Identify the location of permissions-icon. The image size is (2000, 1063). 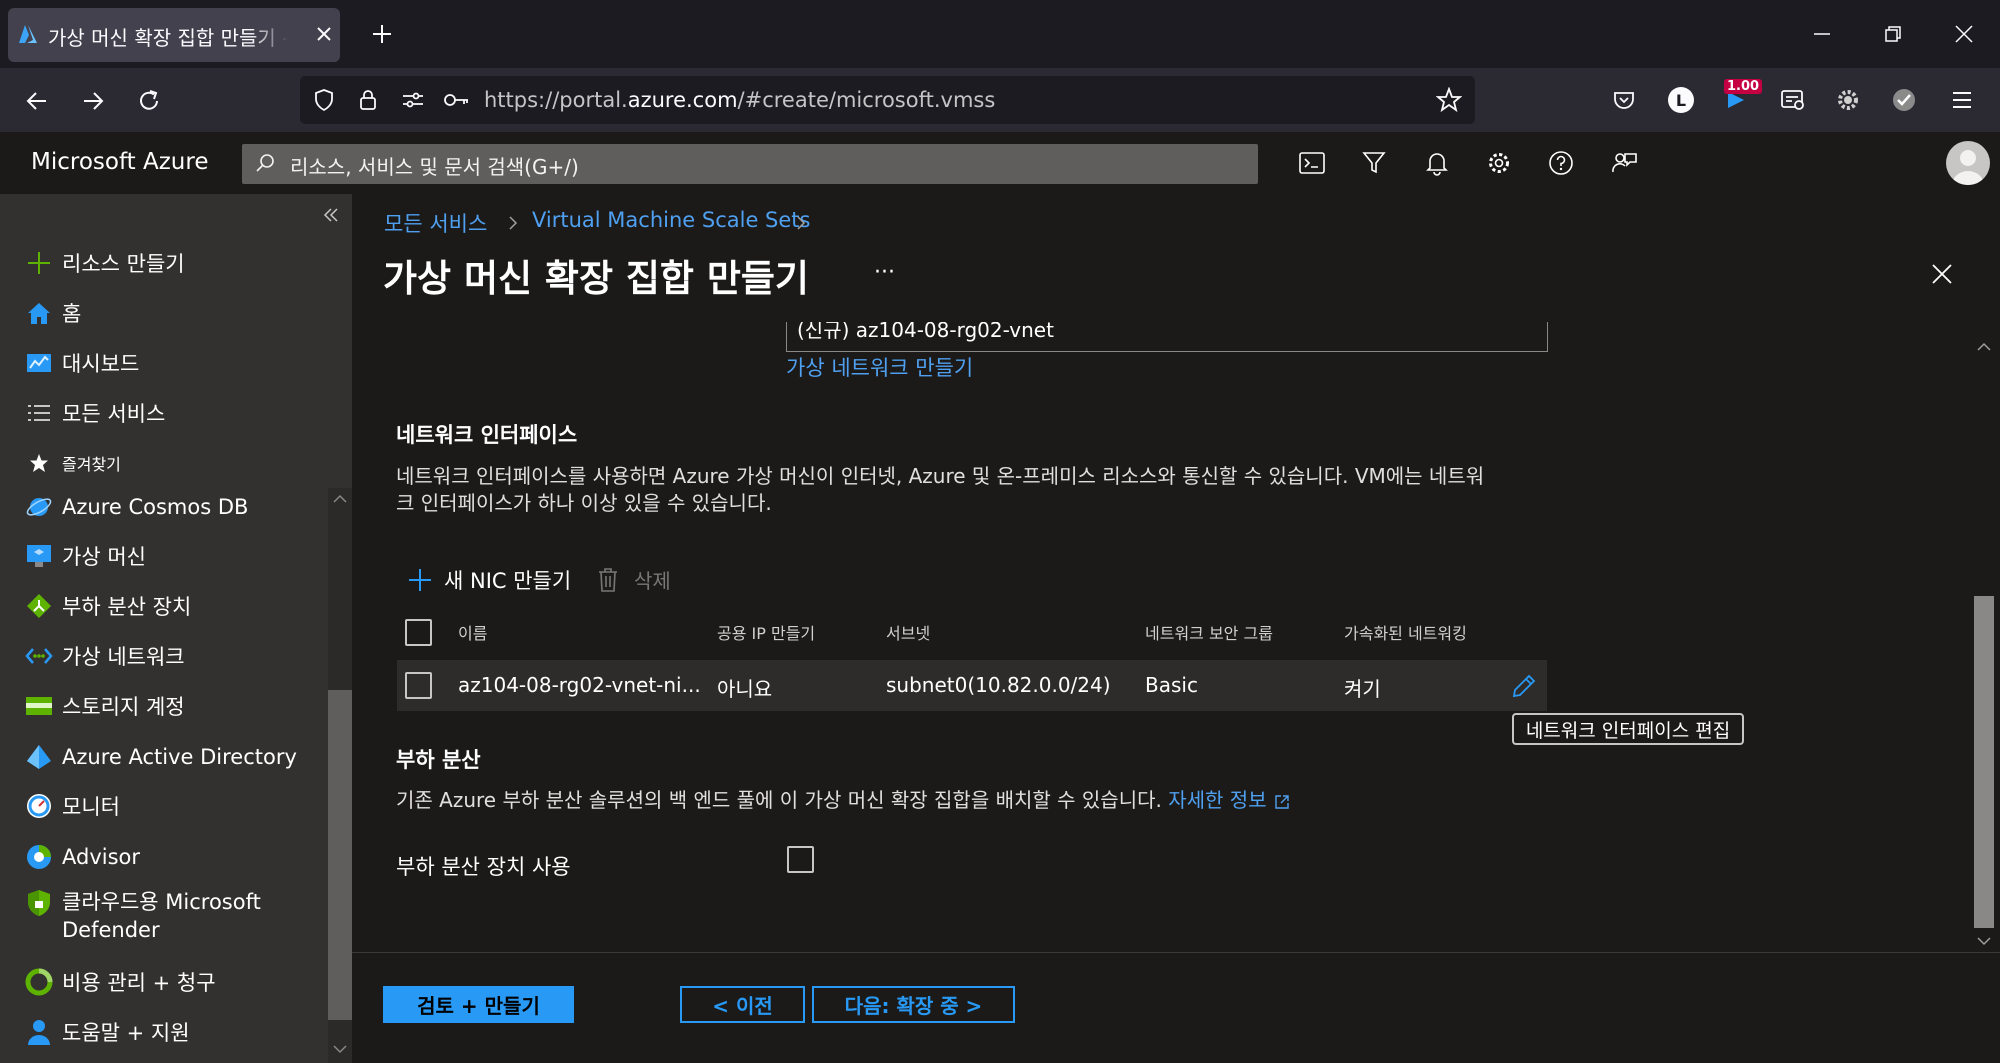
(413, 100).